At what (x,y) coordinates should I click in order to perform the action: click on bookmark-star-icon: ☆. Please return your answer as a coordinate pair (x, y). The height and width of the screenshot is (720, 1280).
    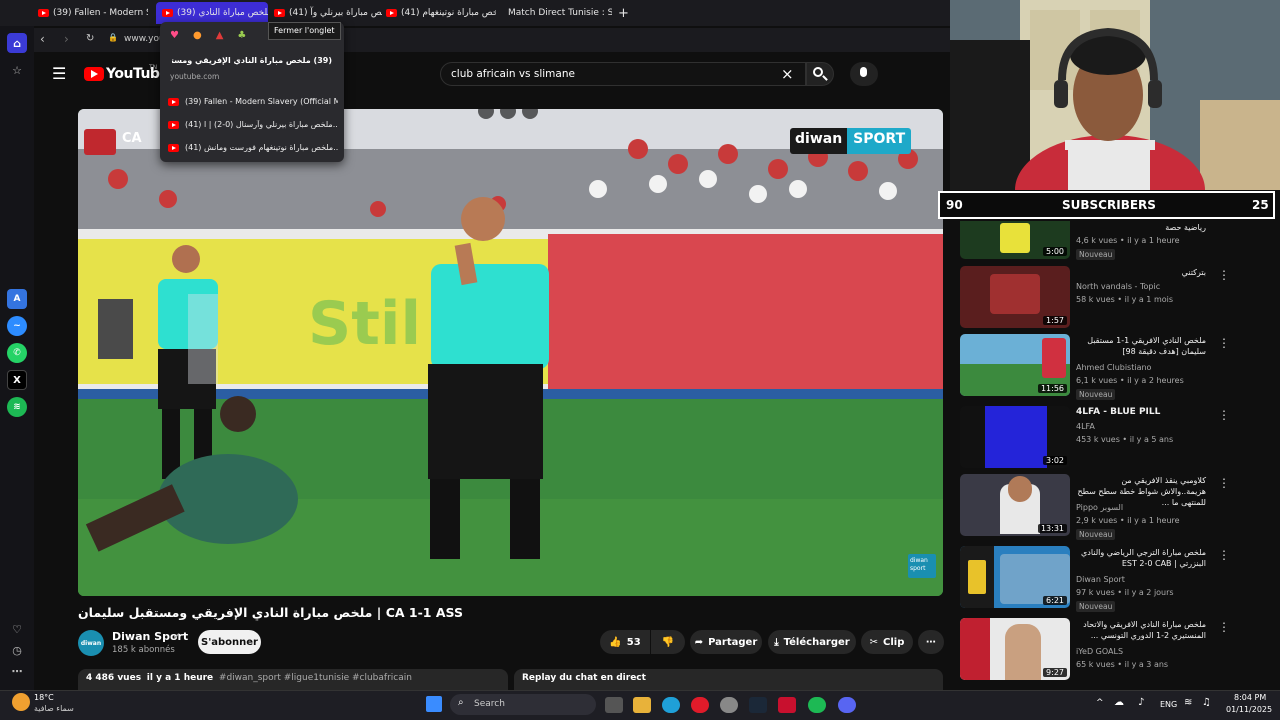
    Looking at the image, I should click on (17, 70).